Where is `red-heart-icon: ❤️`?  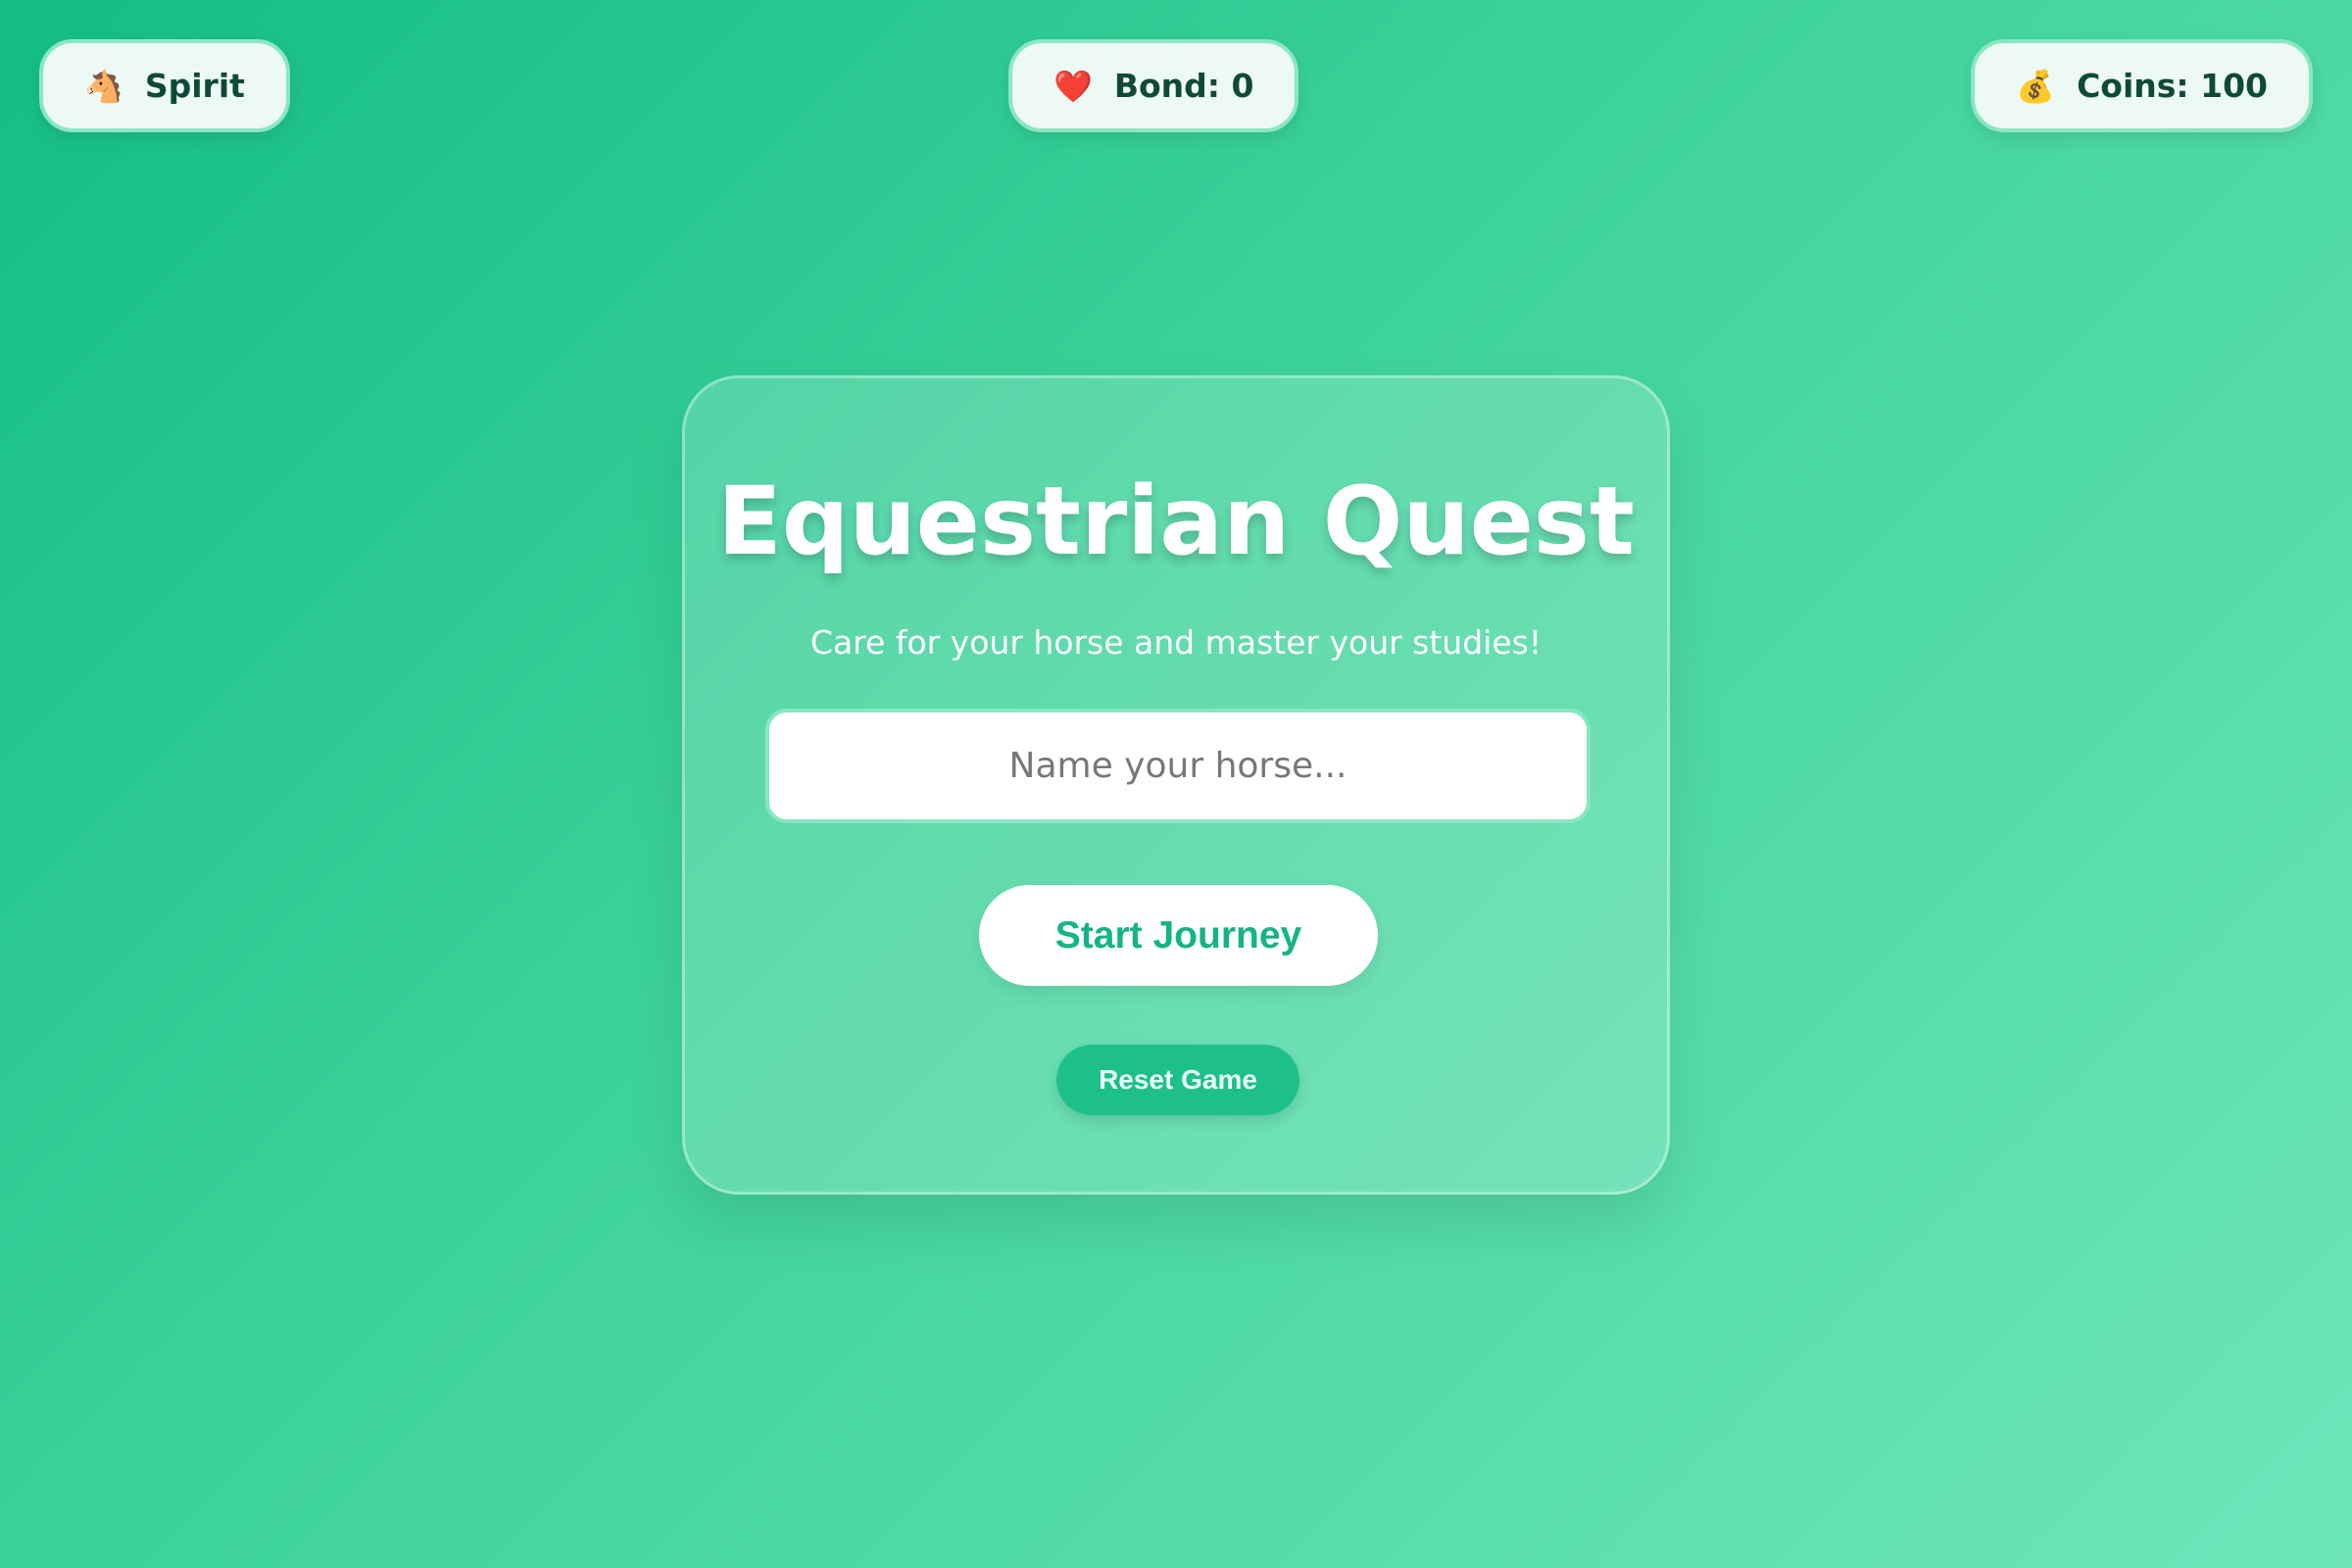 red-heart-icon: ❤️ is located at coordinates (1073, 86).